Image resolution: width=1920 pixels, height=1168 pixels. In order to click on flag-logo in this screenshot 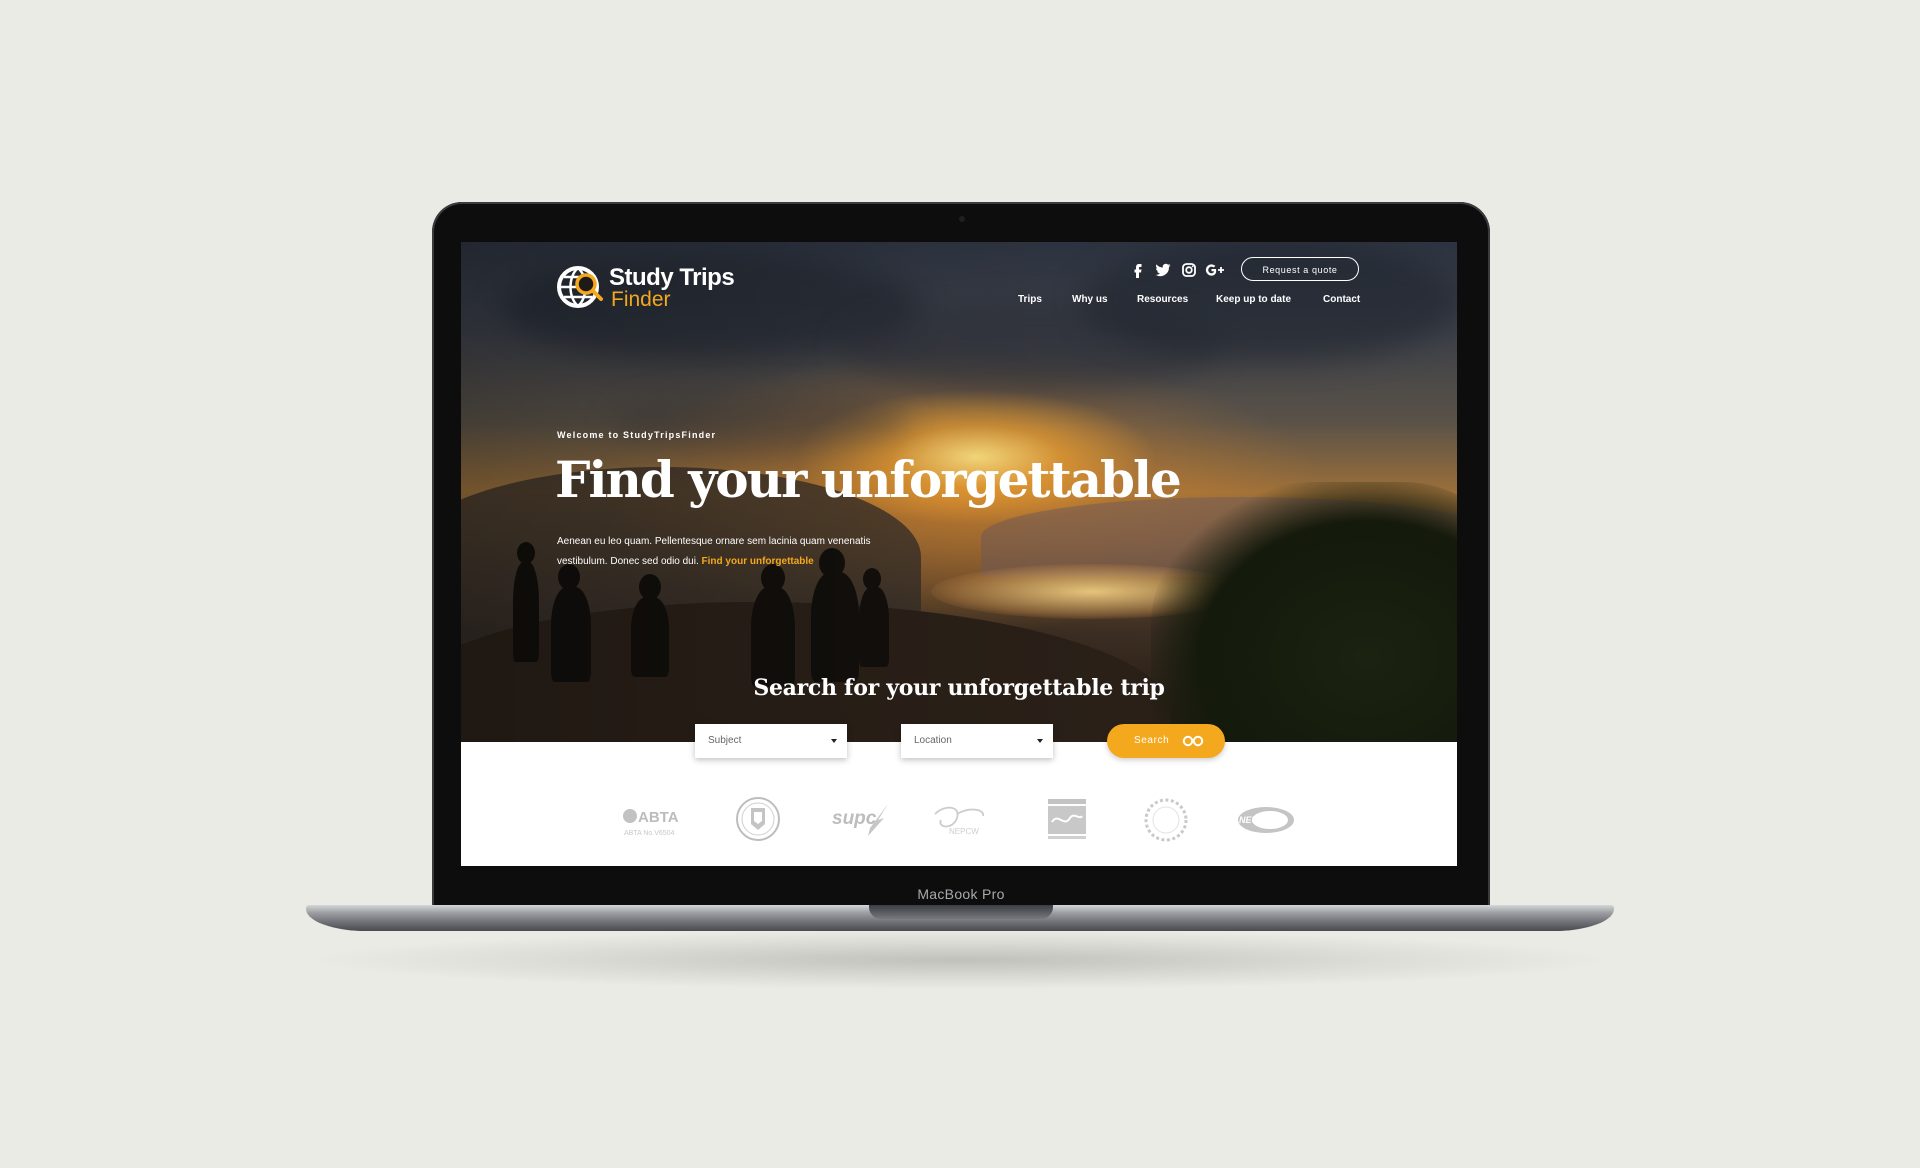, I will do `click(1067, 819)`.